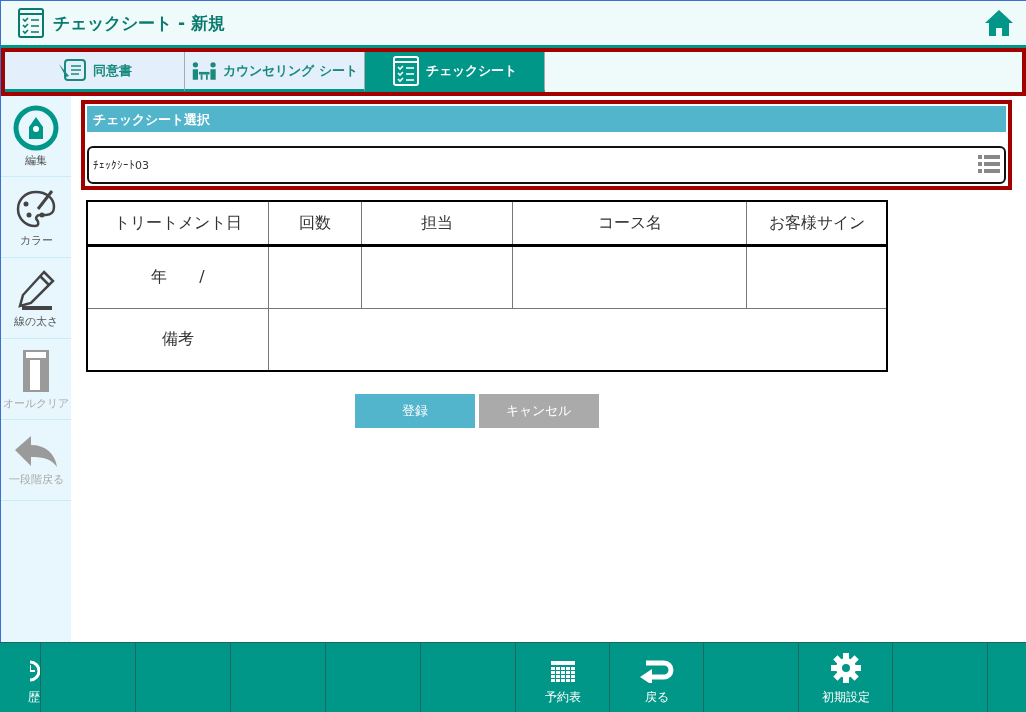 This screenshot has height=712, width=1026. I want to click on tab: カウンセリング シート, so click(275, 72).